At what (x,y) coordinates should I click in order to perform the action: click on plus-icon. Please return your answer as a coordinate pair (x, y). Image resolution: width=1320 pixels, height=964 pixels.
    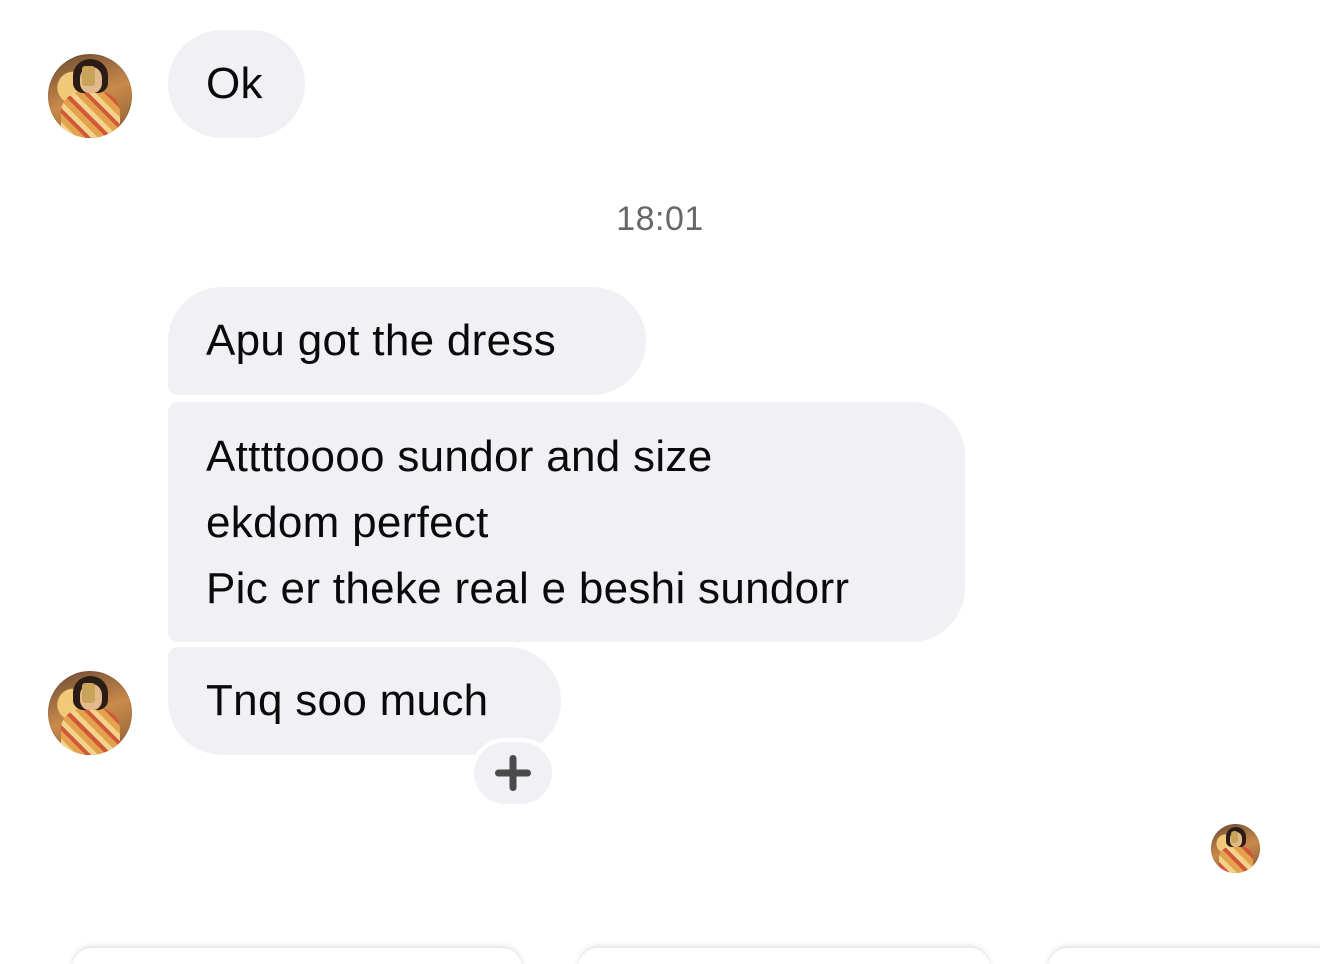
    Looking at the image, I should click on (513, 773).